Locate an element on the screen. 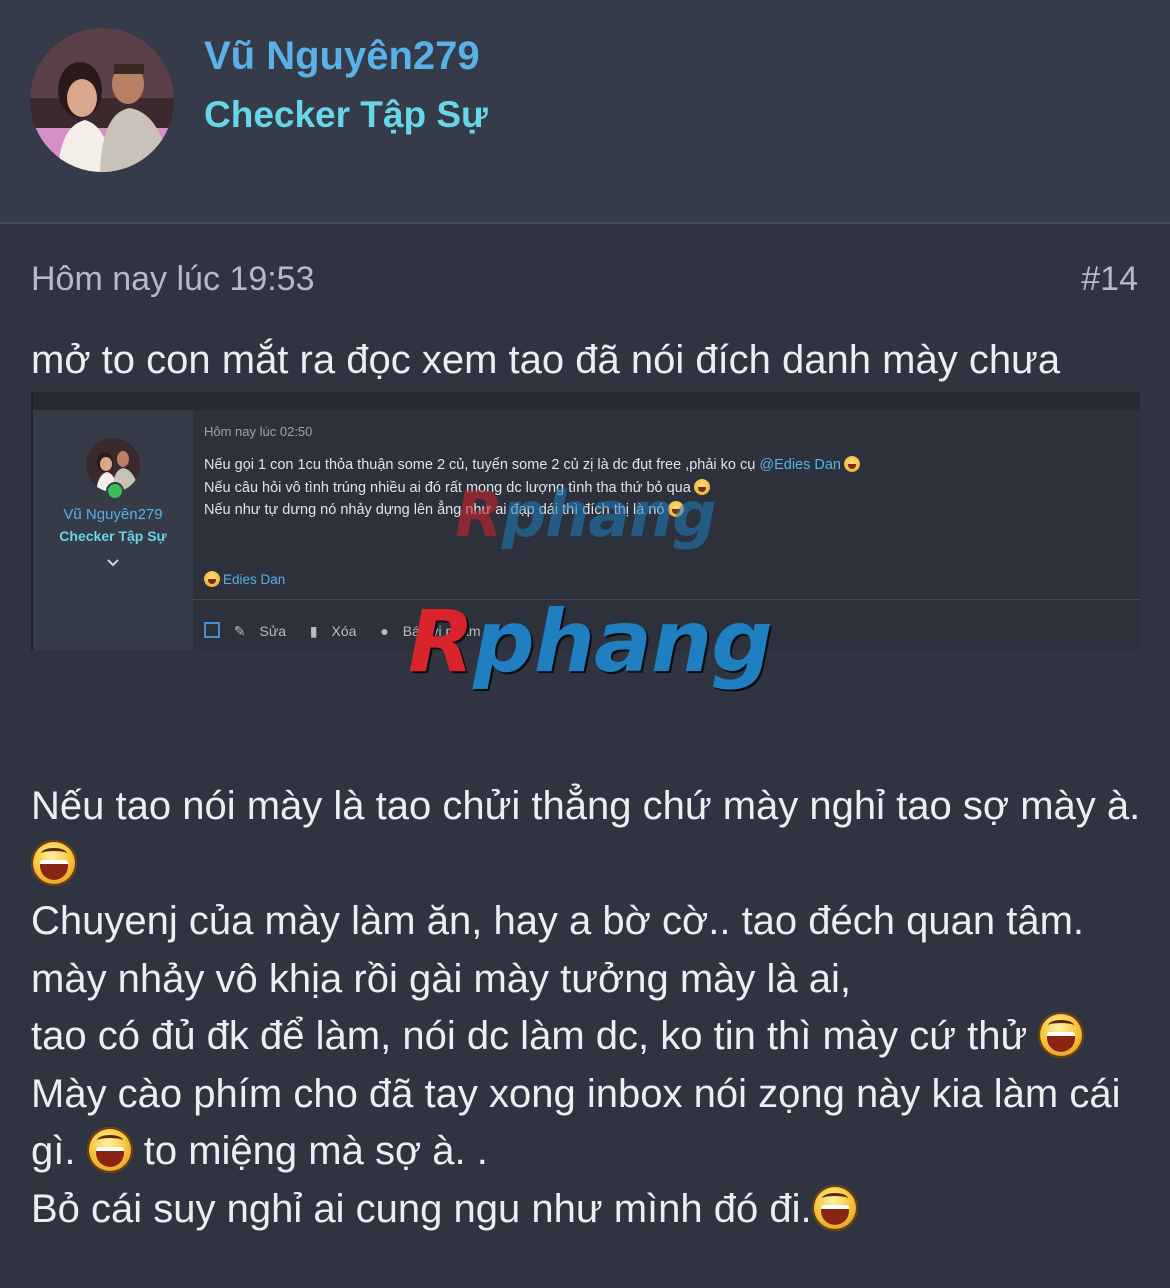  watermark-large-r: R is located at coordinates (441, 642).